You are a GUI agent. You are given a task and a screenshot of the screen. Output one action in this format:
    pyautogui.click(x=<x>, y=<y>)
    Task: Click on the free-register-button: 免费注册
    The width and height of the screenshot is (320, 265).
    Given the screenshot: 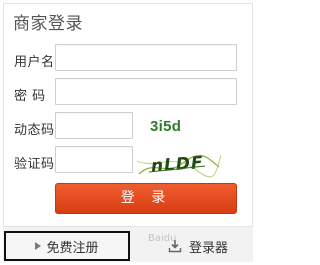 What is the action you would take?
    pyautogui.click(x=67, y=246)
    